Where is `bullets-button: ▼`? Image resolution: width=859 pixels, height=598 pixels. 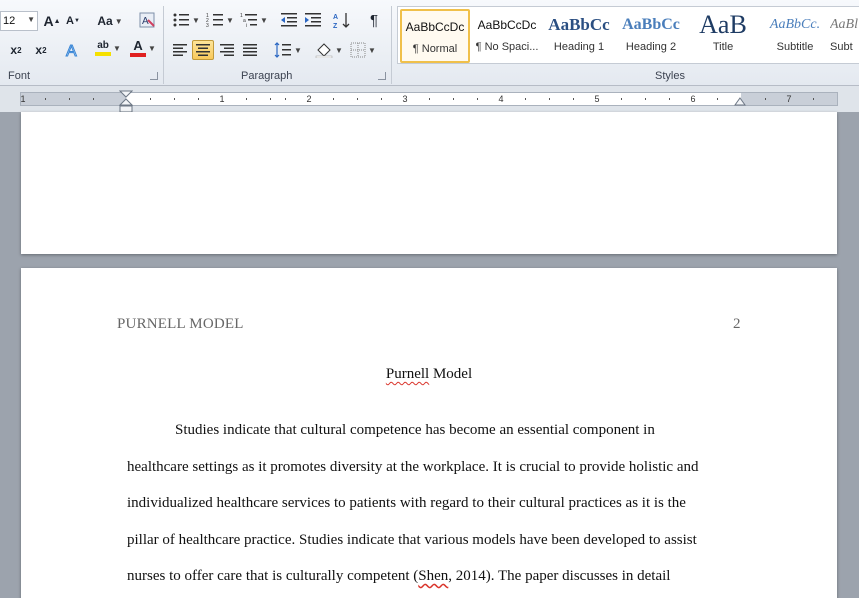
bullets-button: ▼ is located at coordinates (186, 20).